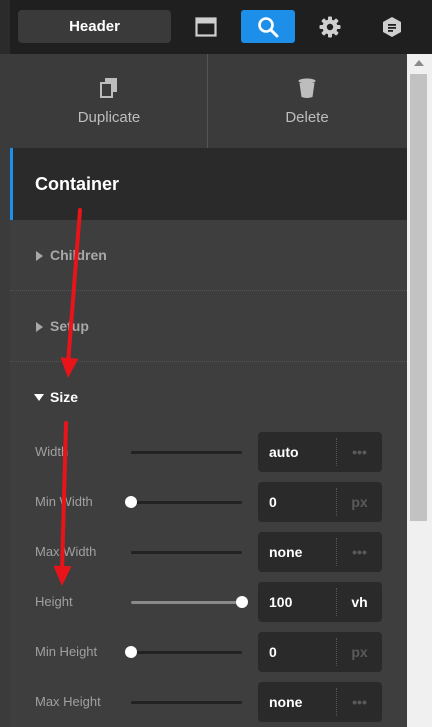  Describe the element at coordinates (94, 26) in the screenshot. I see `header-button: Header` at that location.